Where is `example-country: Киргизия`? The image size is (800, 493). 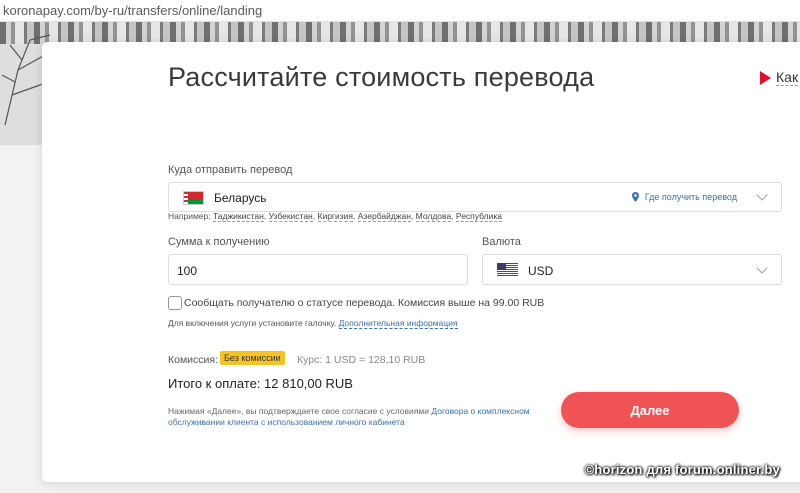 example-country: Киргизия is located at coordinates (335, 216).